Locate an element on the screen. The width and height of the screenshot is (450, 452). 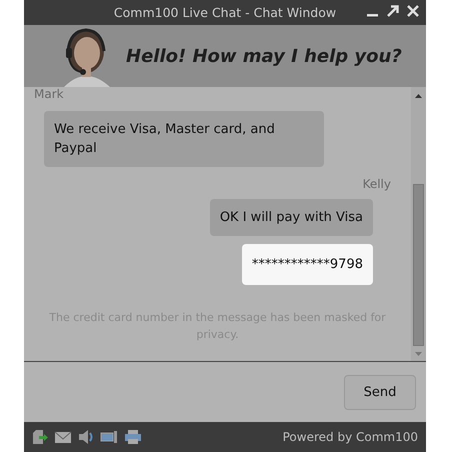
powered-by-text: Powered by Comm100 is located at coordinates (350, 437).